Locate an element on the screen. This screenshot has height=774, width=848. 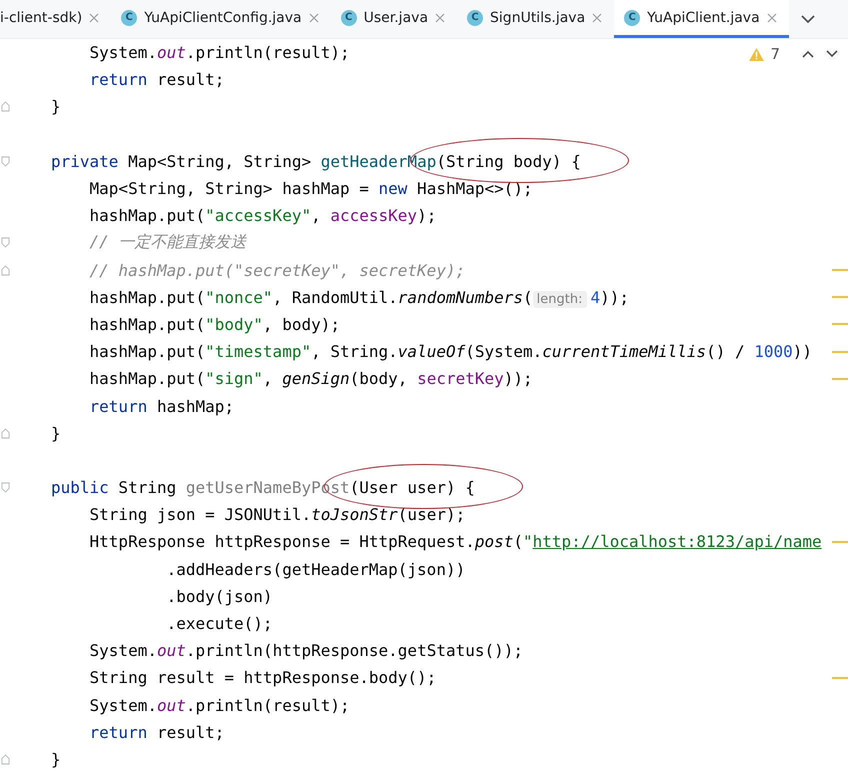
number-literal: 1000 is located at coordinates (773, 352).